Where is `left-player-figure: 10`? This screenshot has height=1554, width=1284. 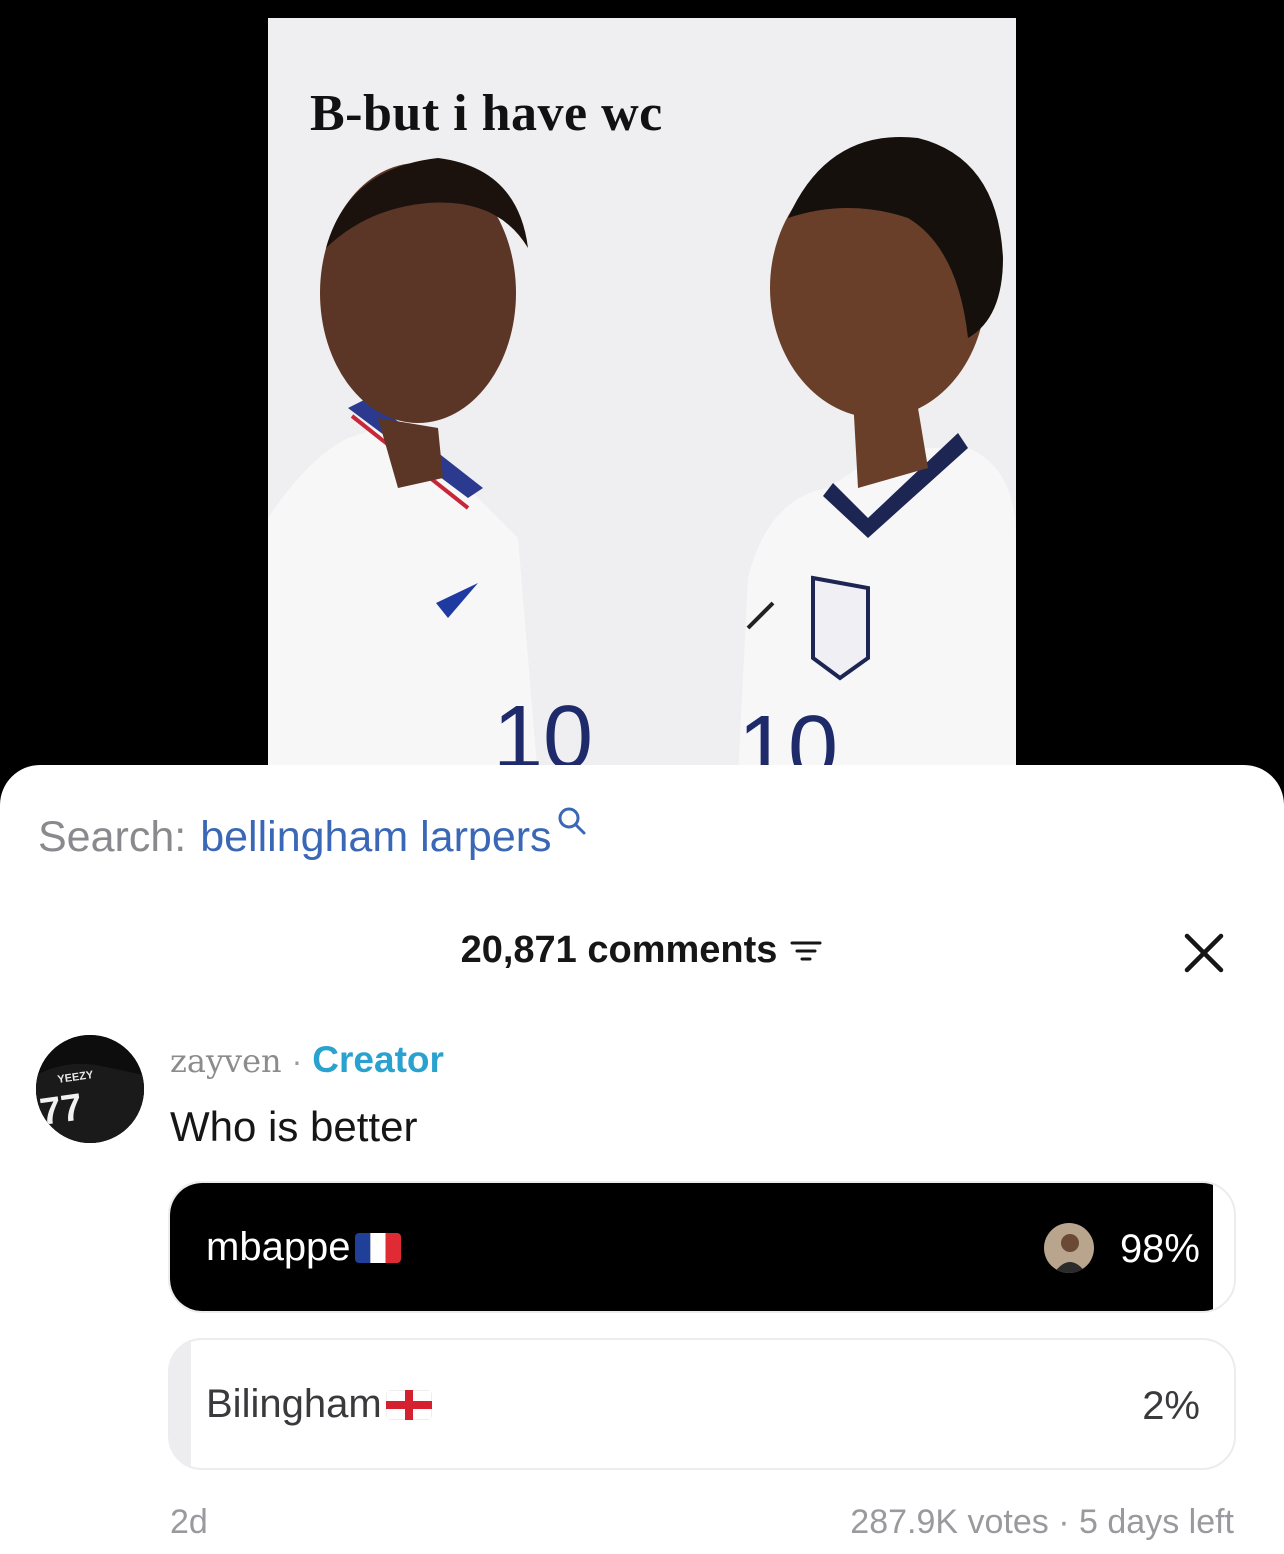 left-player-figure: 10 is located at coordinates (430, 468).